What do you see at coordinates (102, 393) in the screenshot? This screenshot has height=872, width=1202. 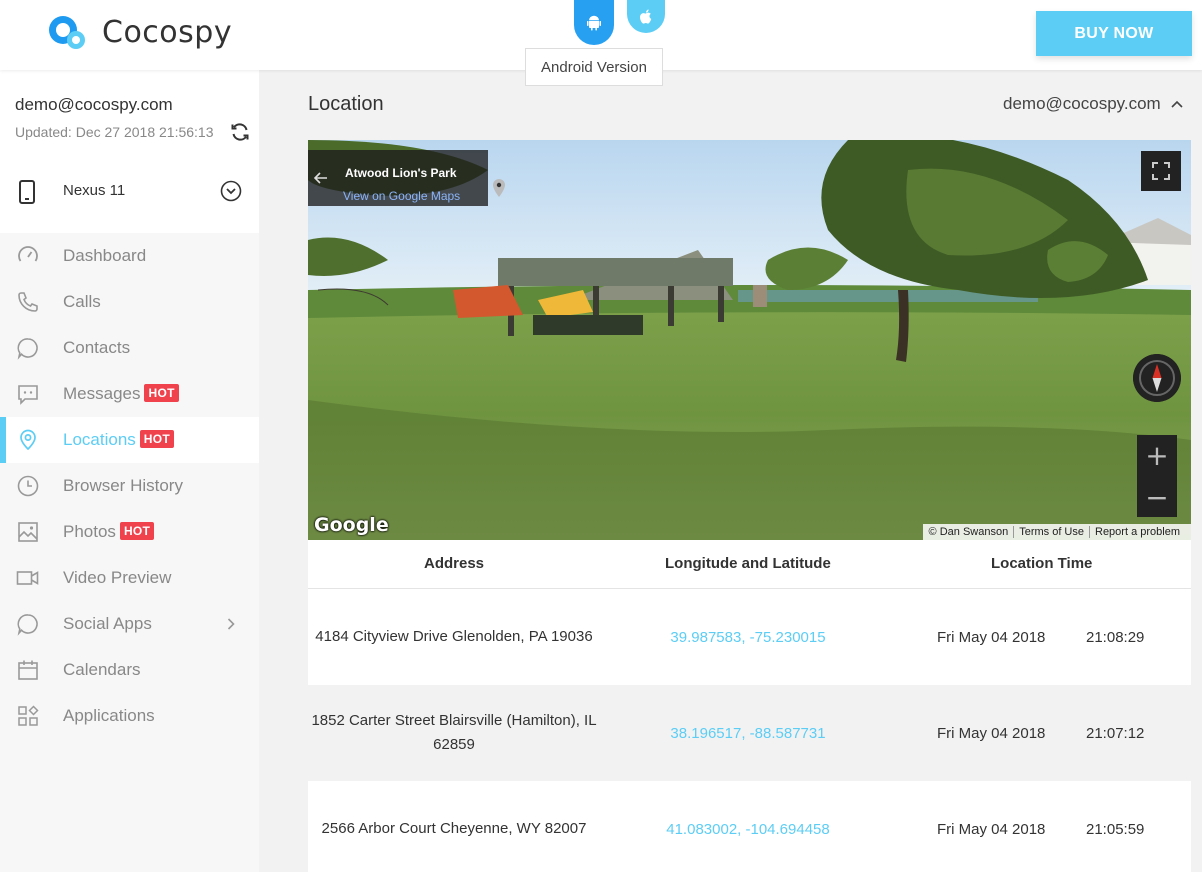 I see `sidebar-item-text: Messages` at bounding box center [102, 393].